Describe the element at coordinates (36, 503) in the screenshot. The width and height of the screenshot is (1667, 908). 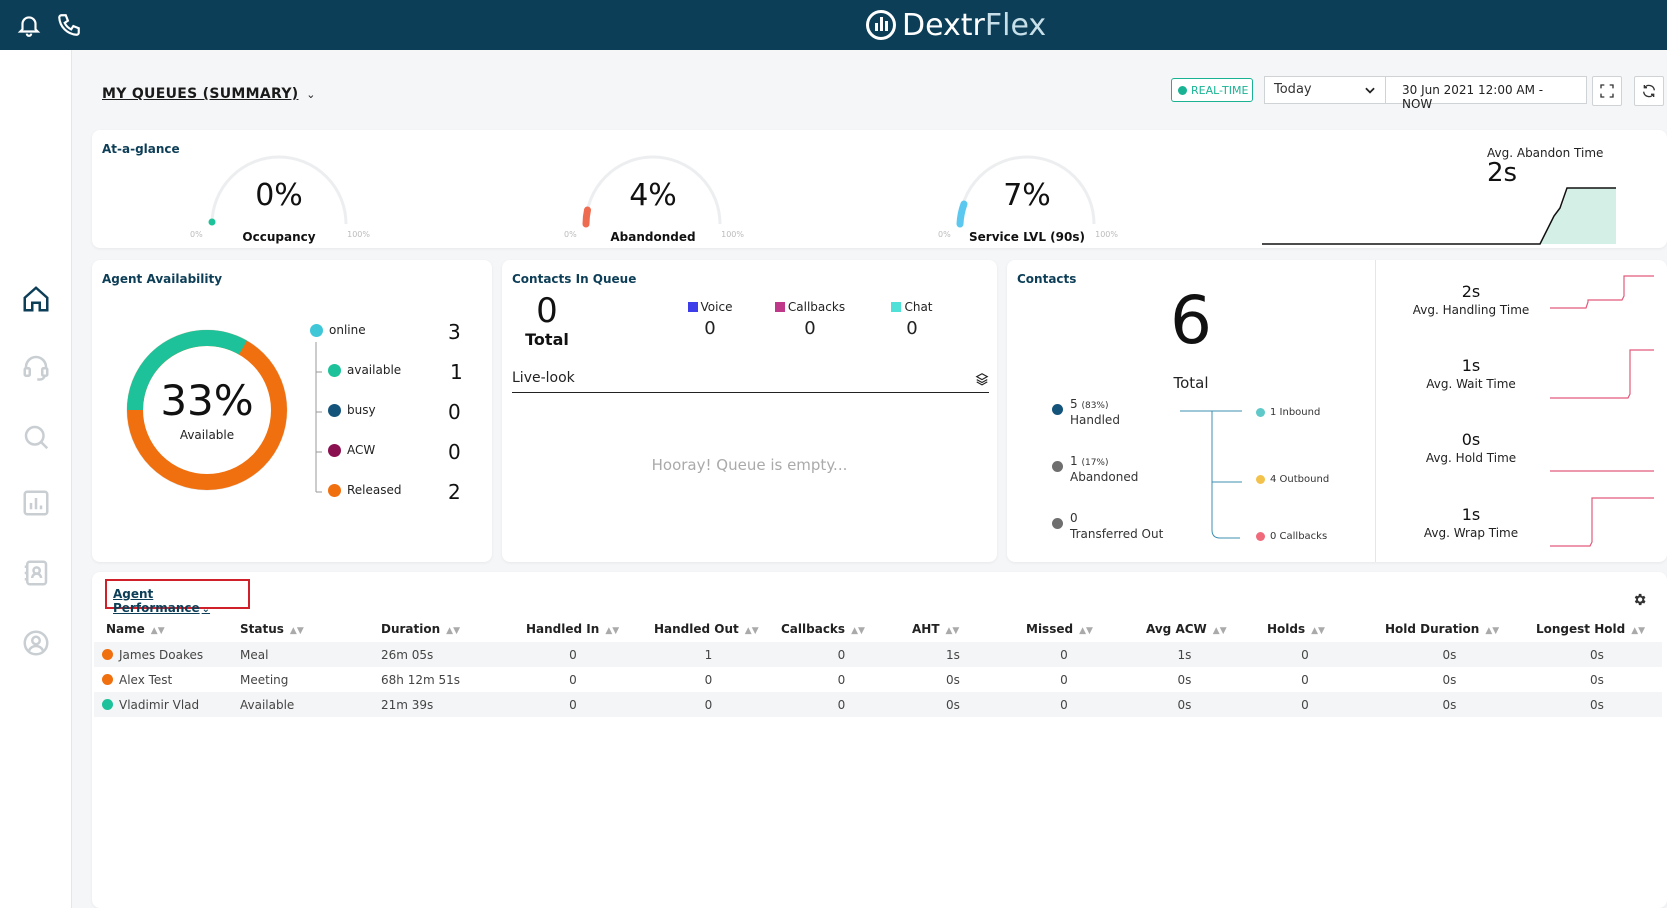
I see `reports-icon` at that location.